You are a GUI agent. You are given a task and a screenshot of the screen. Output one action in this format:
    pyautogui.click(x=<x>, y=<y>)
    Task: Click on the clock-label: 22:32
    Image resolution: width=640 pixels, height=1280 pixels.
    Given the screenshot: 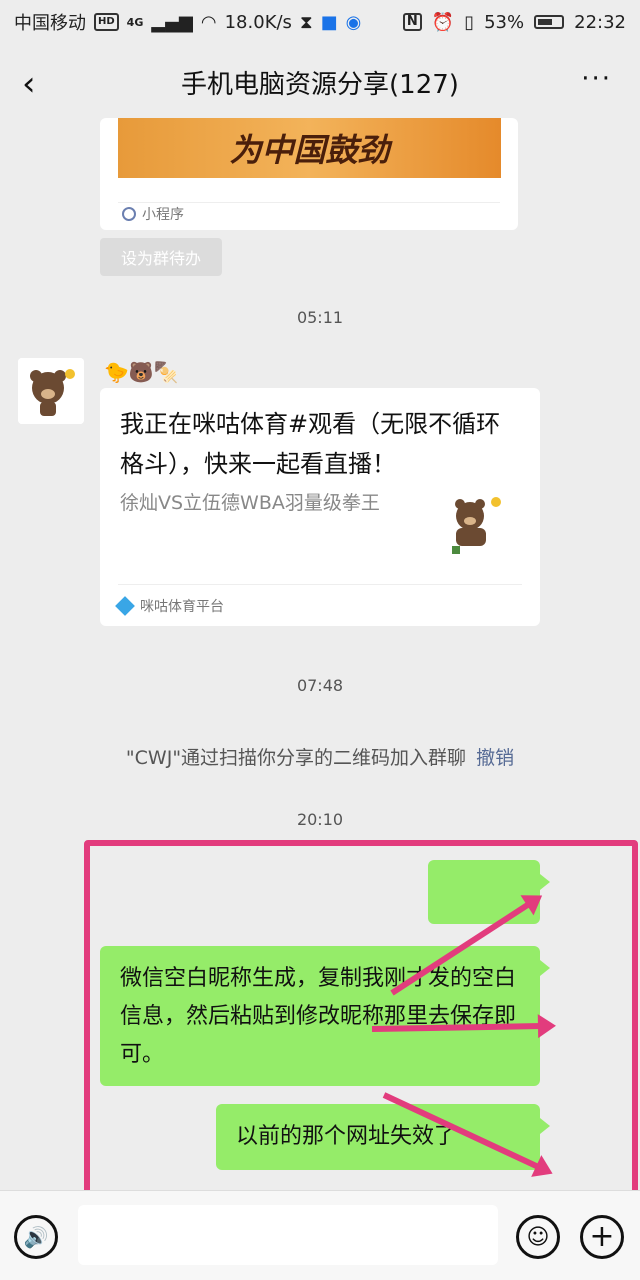 What is the action you would take?
    pyautogui.click(x=600, y=22)
    